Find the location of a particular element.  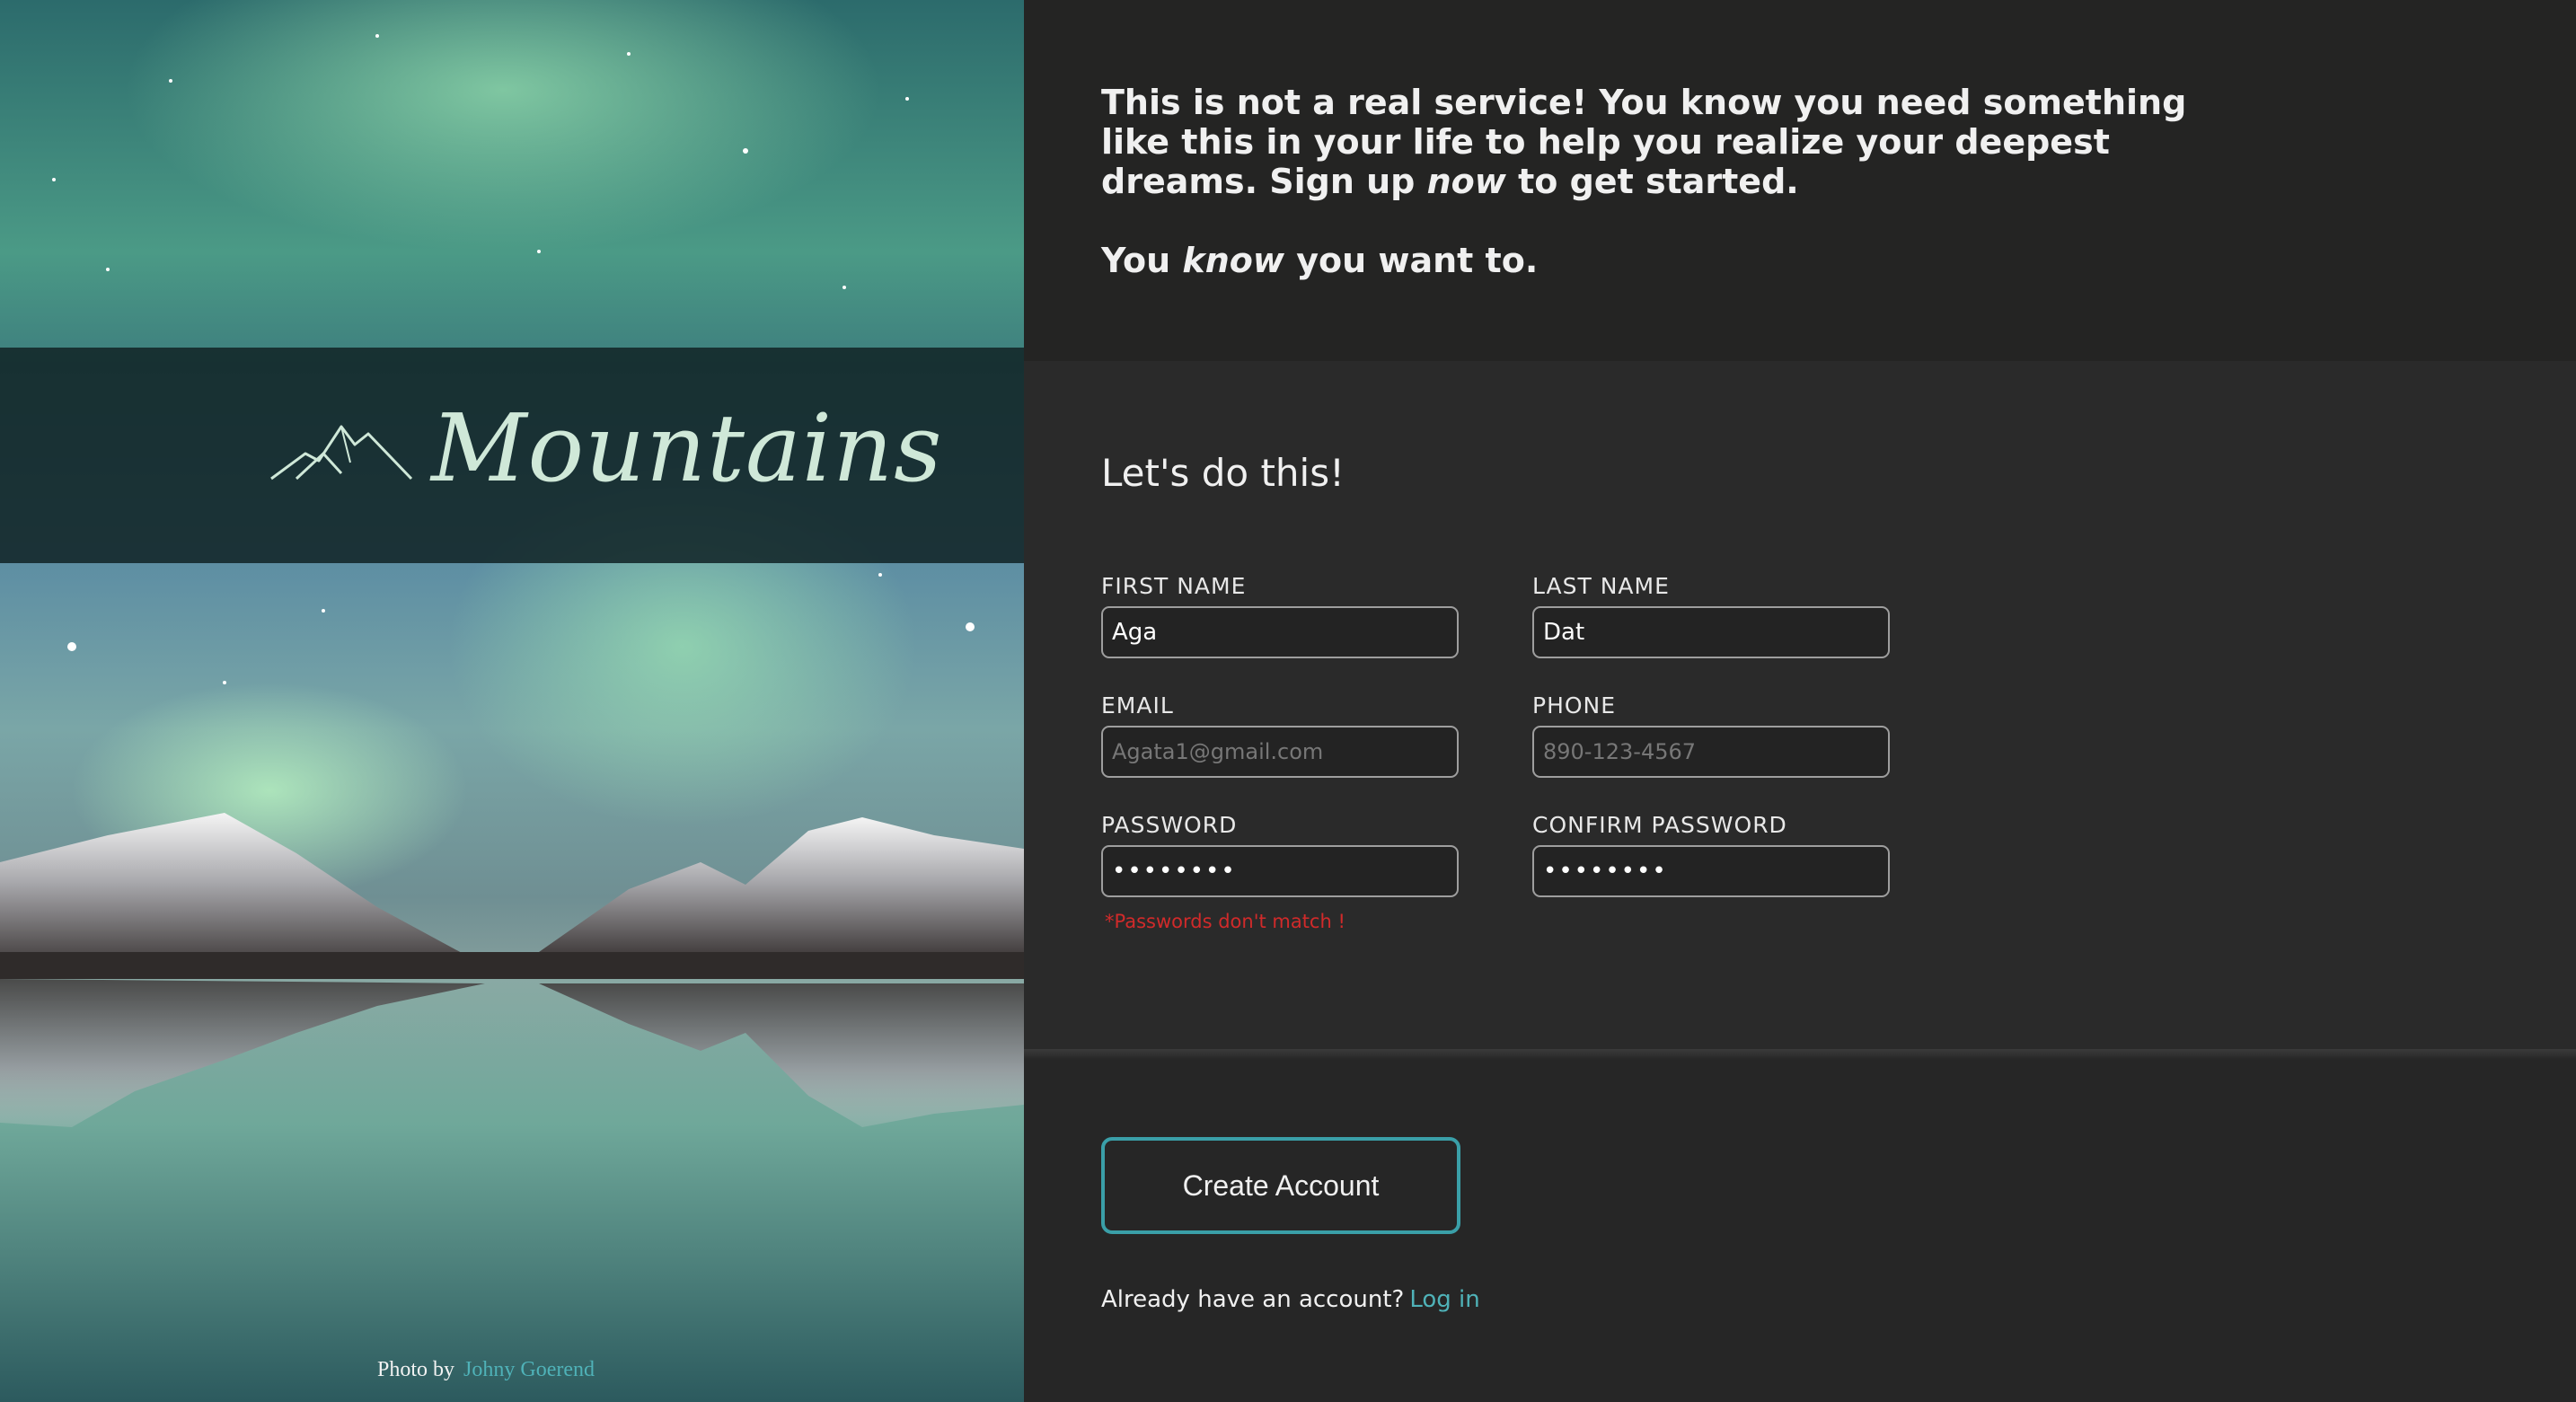

phone-group: PHONE 890-123-4567 is located at coordinates (1712, 735).